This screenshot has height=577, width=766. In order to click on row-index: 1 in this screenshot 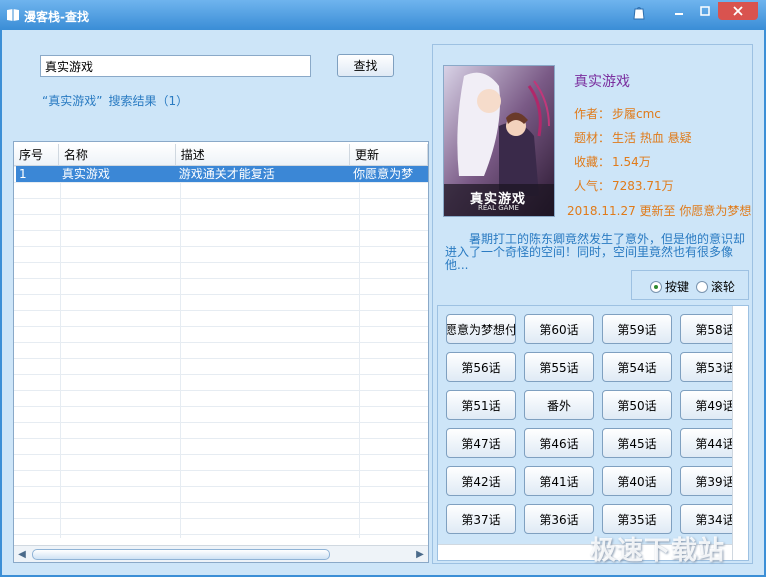, I will do `click(23, 174)`.